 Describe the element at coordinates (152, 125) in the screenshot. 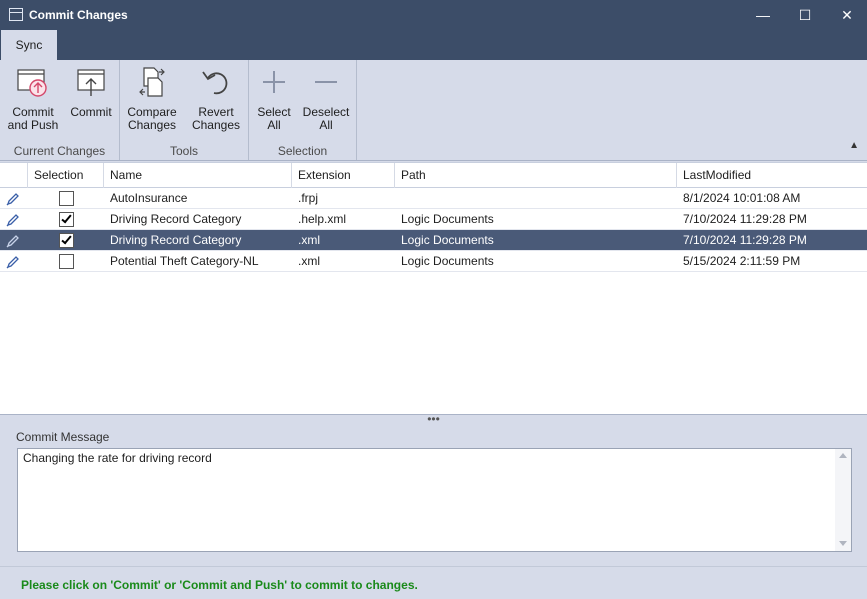

I see `compare-label-2: Changes` at that location.